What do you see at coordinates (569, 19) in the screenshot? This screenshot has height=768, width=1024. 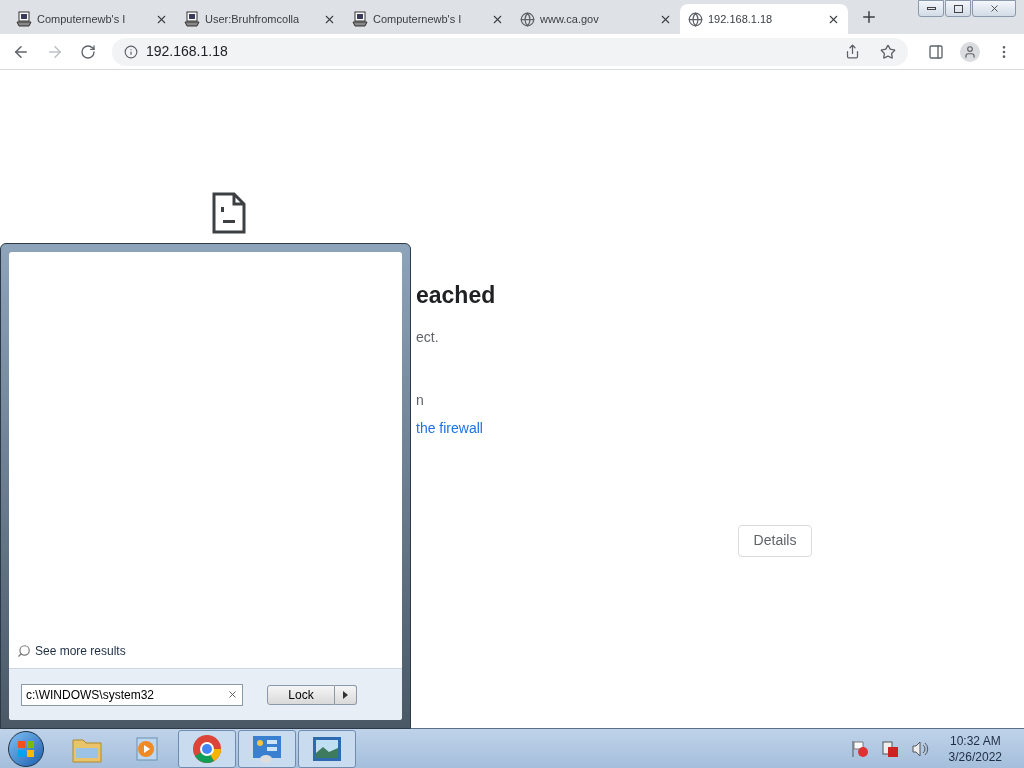 I see `tab-title: www.ca.gov` at bounding box center [569, 19].